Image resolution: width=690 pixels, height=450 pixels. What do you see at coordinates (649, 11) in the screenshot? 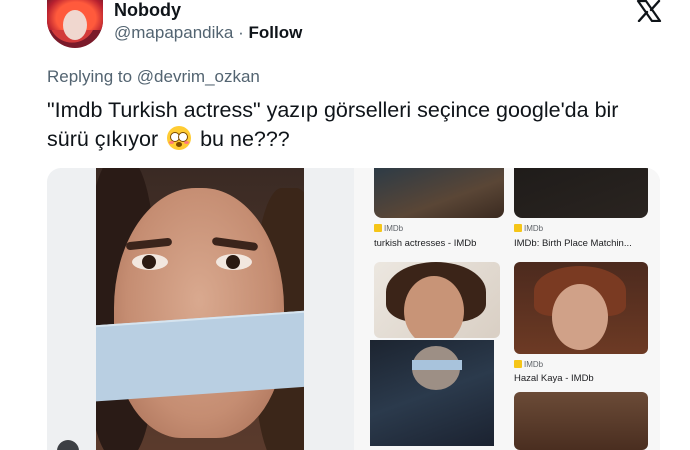
I see `x-logo-icon` at bounding box center [649, 11].